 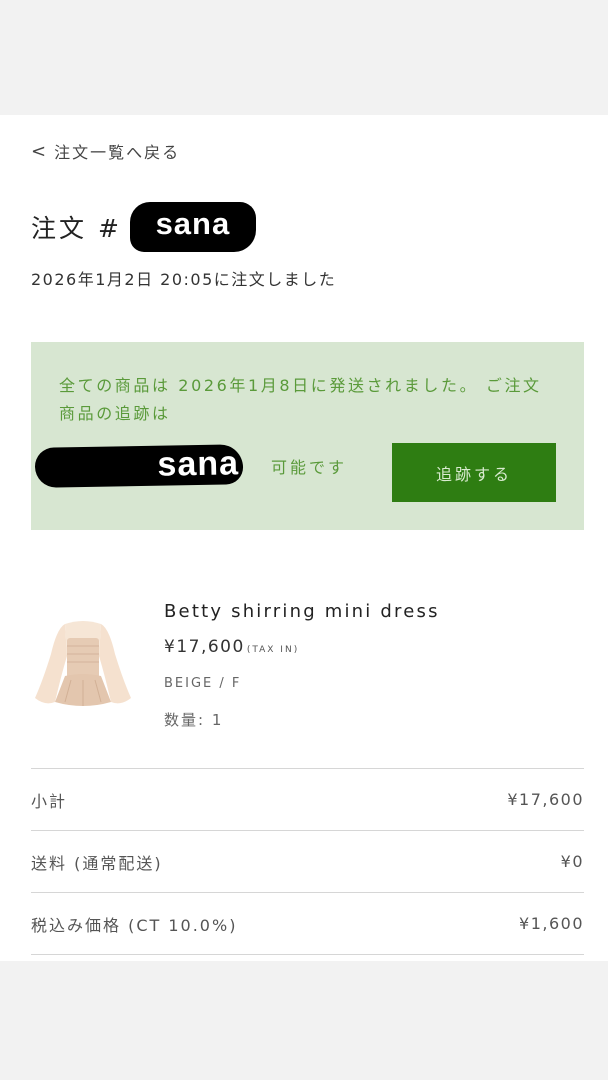 I want to click on summary-value: ¥17,600, so click(x=545, y=799).